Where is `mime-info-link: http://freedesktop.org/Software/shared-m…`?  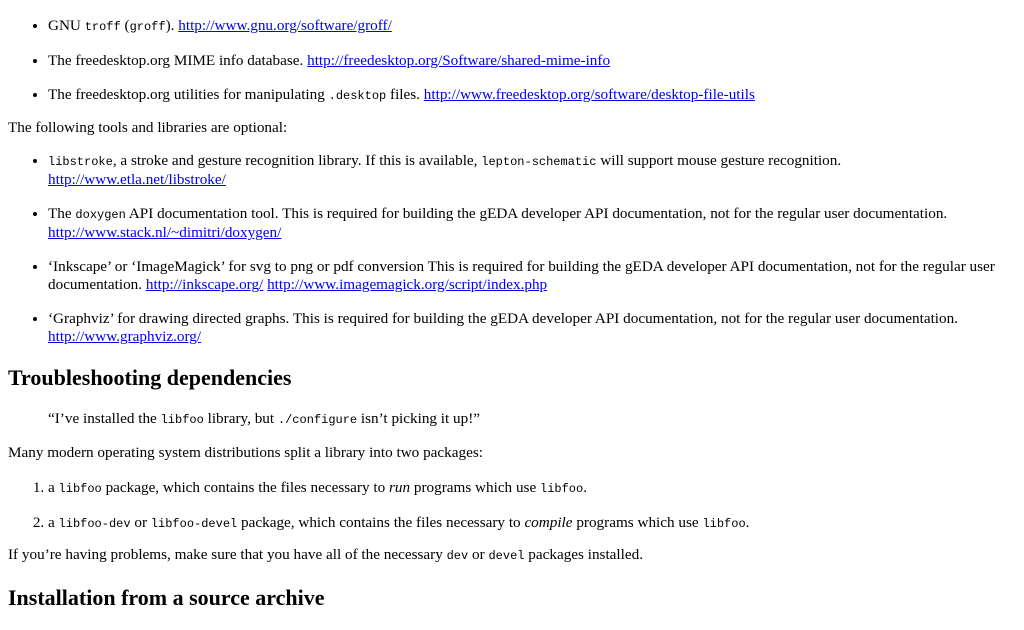 mime-info-link: http://freedesktop.org/Software/shared-m… is located at coordinates (458, 60).